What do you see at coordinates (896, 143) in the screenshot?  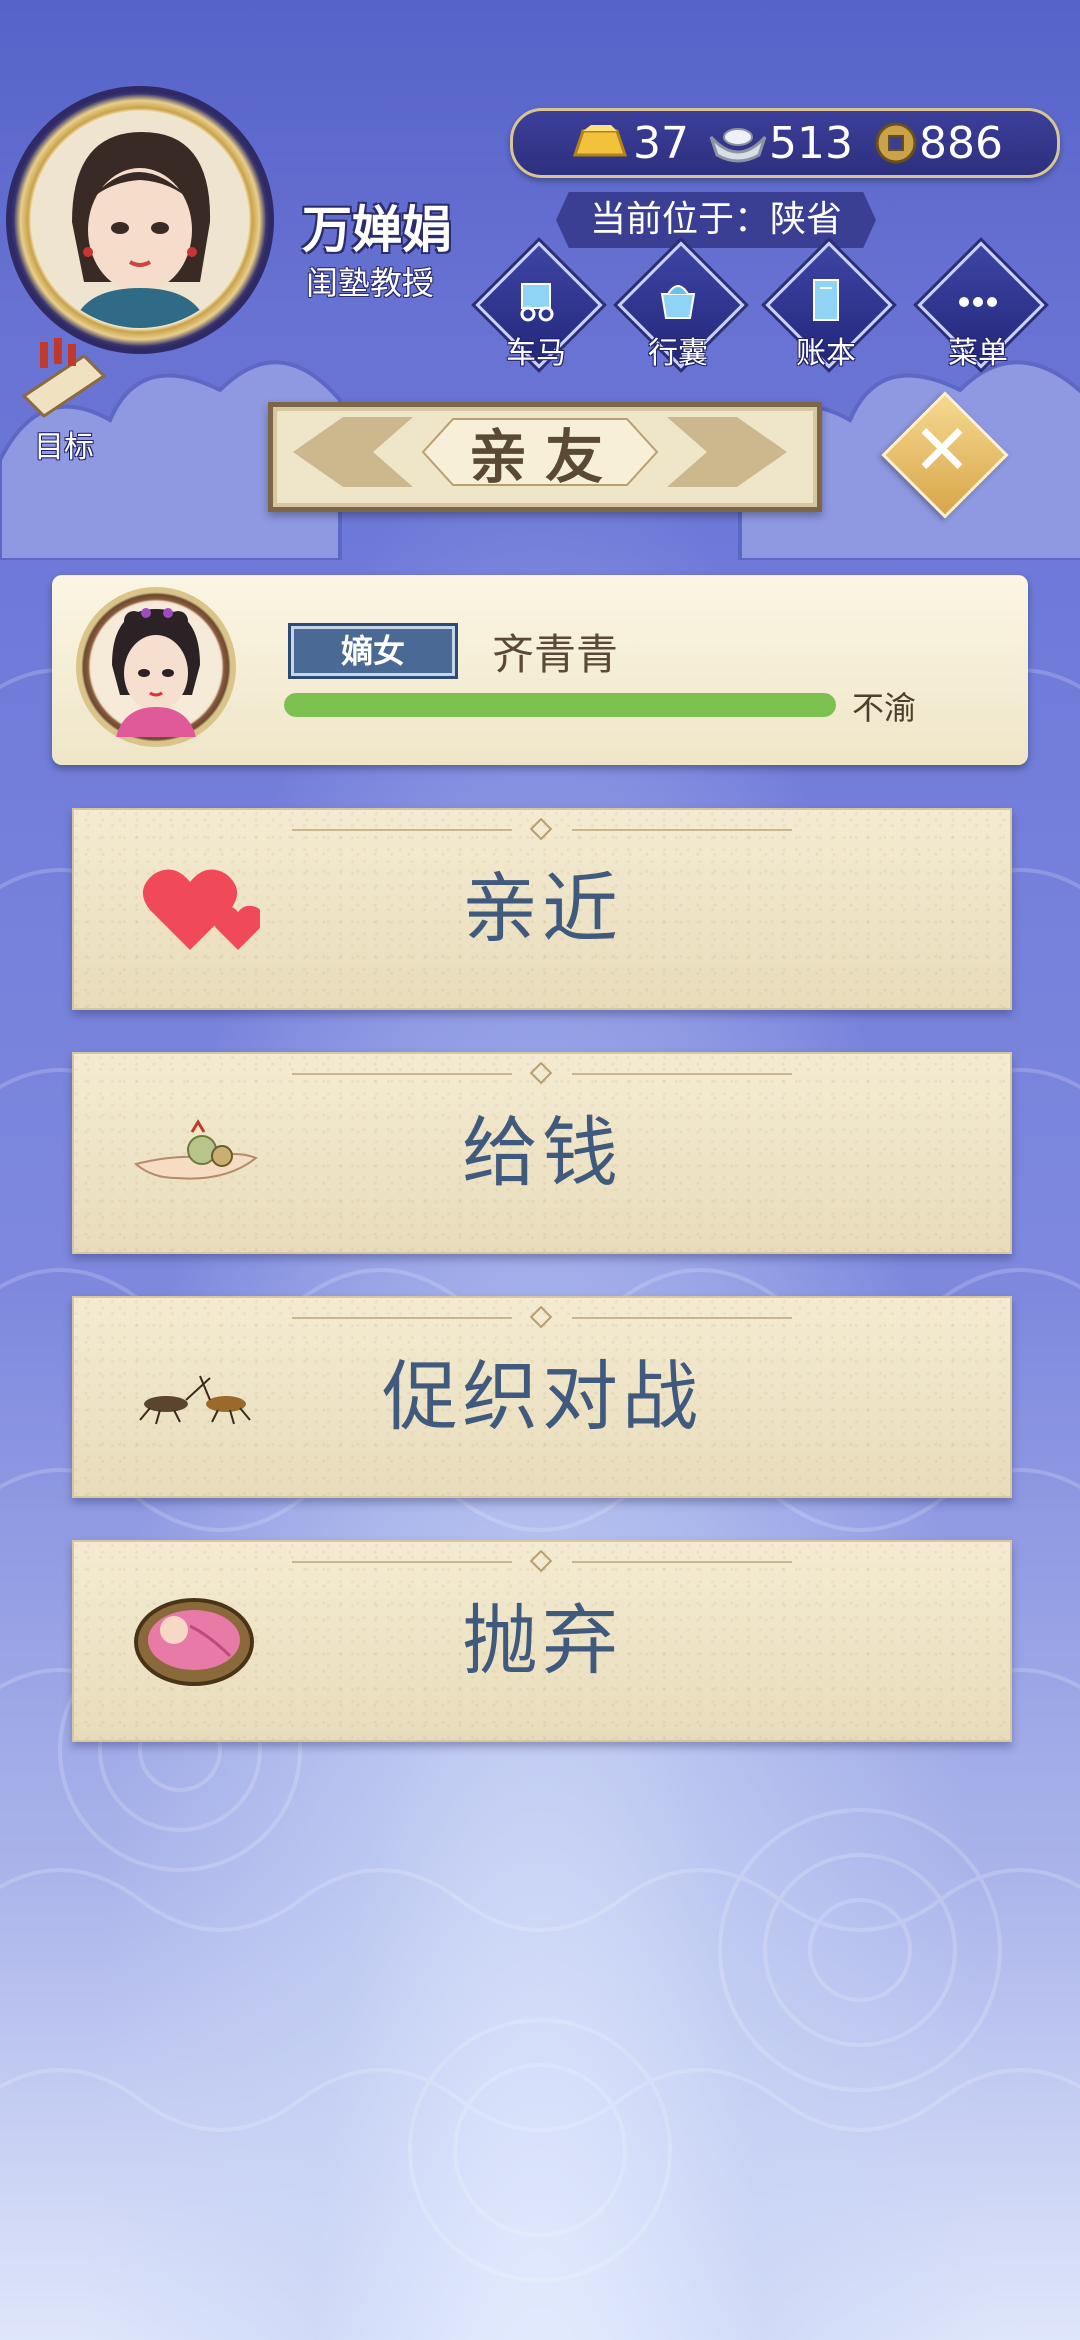 I see `copper-coin-icon` at bounding box center [896, 143].